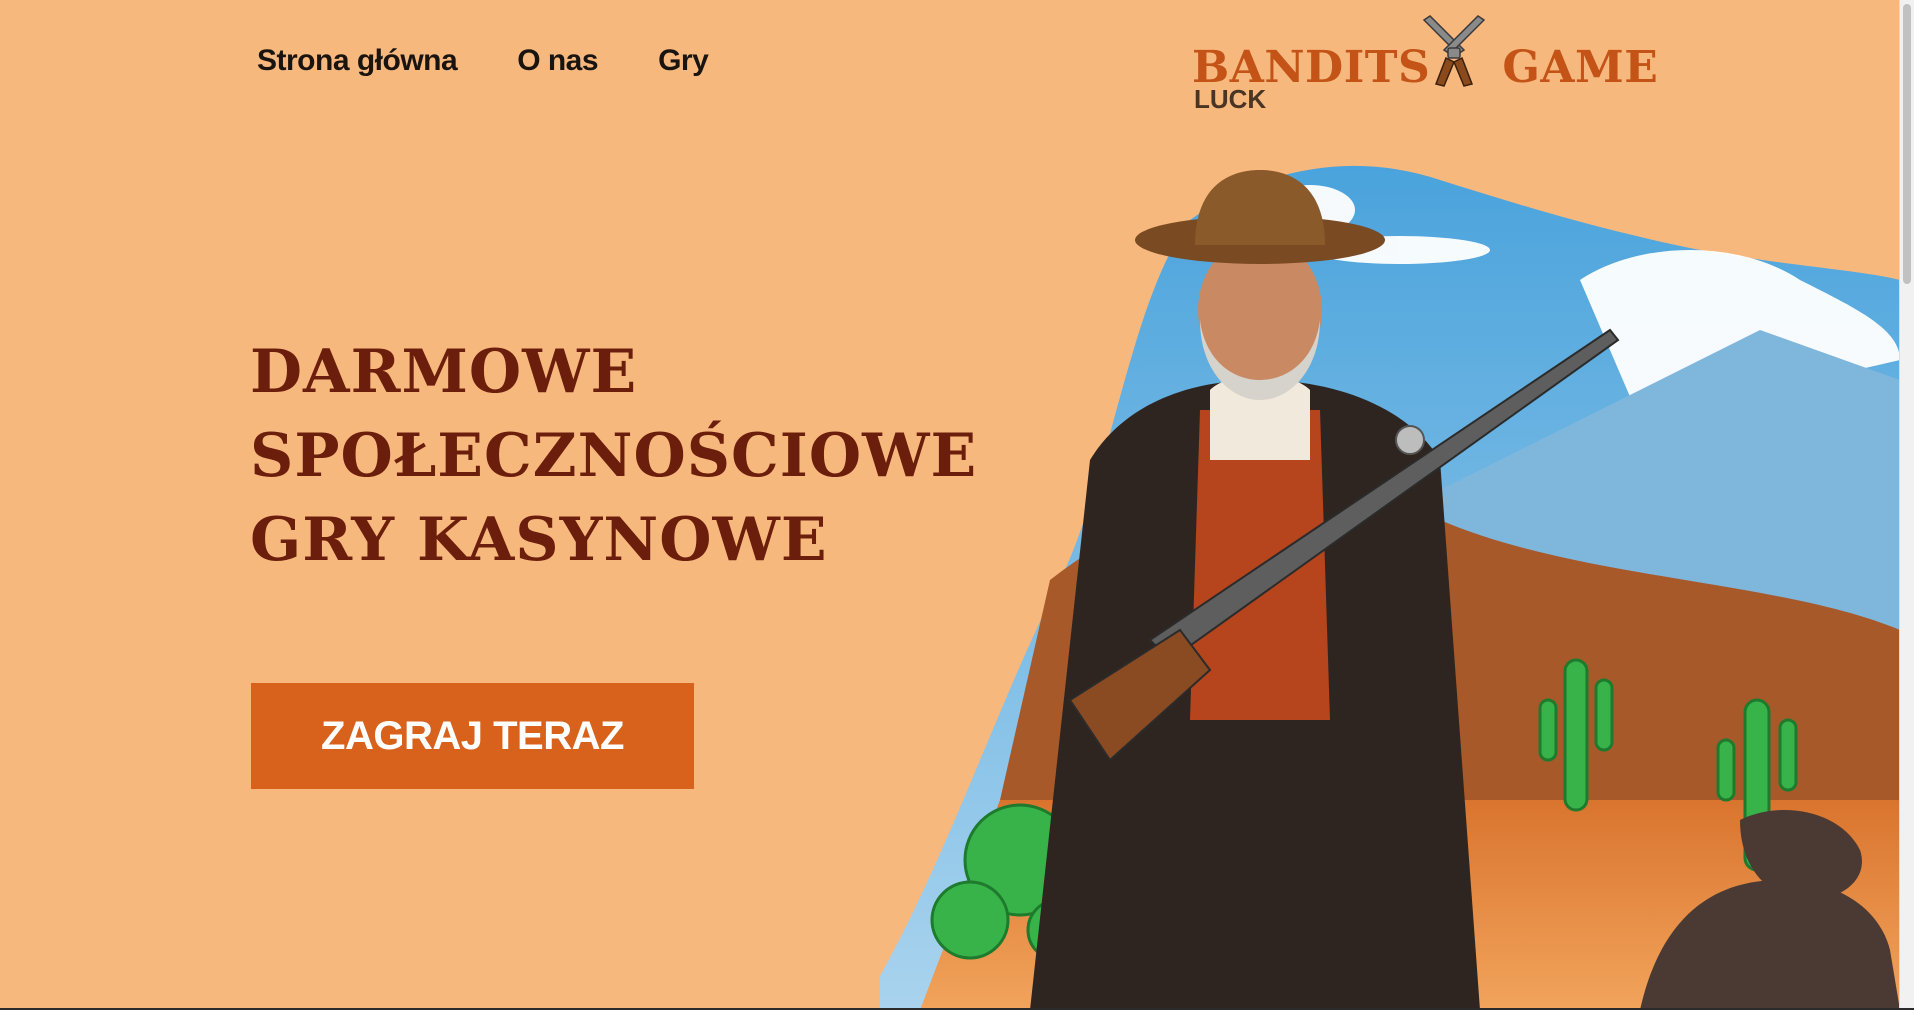 This screenshot has height=1010, width=1914. Describe the element at coordinates (1580, 67) in the screenshot. I see `logo-word-game: GAME` at that location.